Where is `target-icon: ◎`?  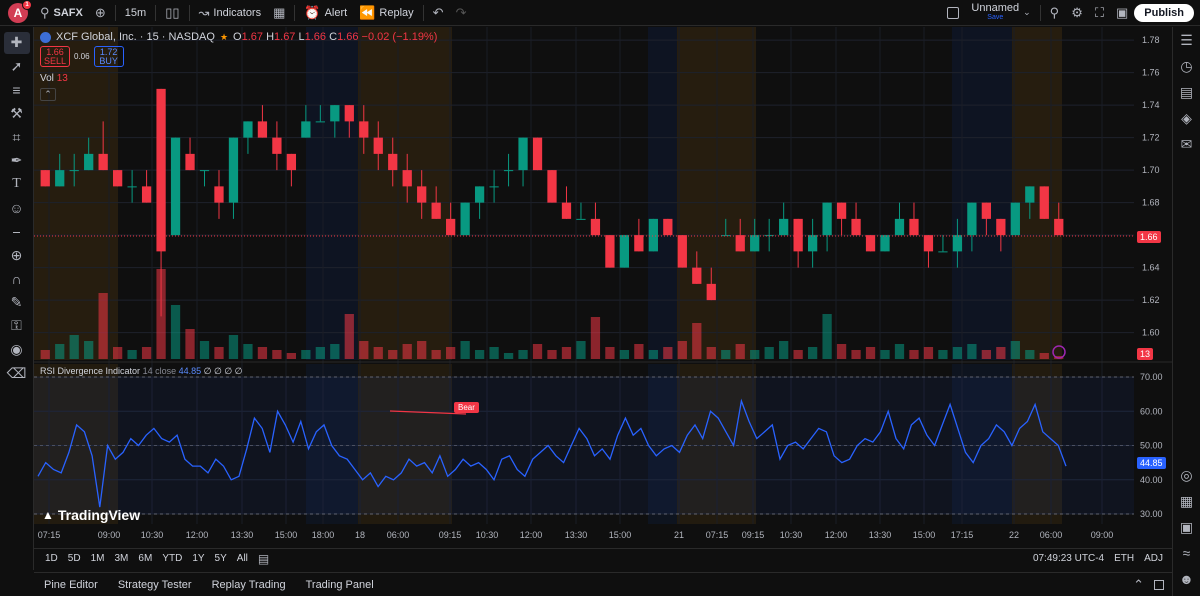
target-icon: ◎ is located at coordinates (1187, 475).